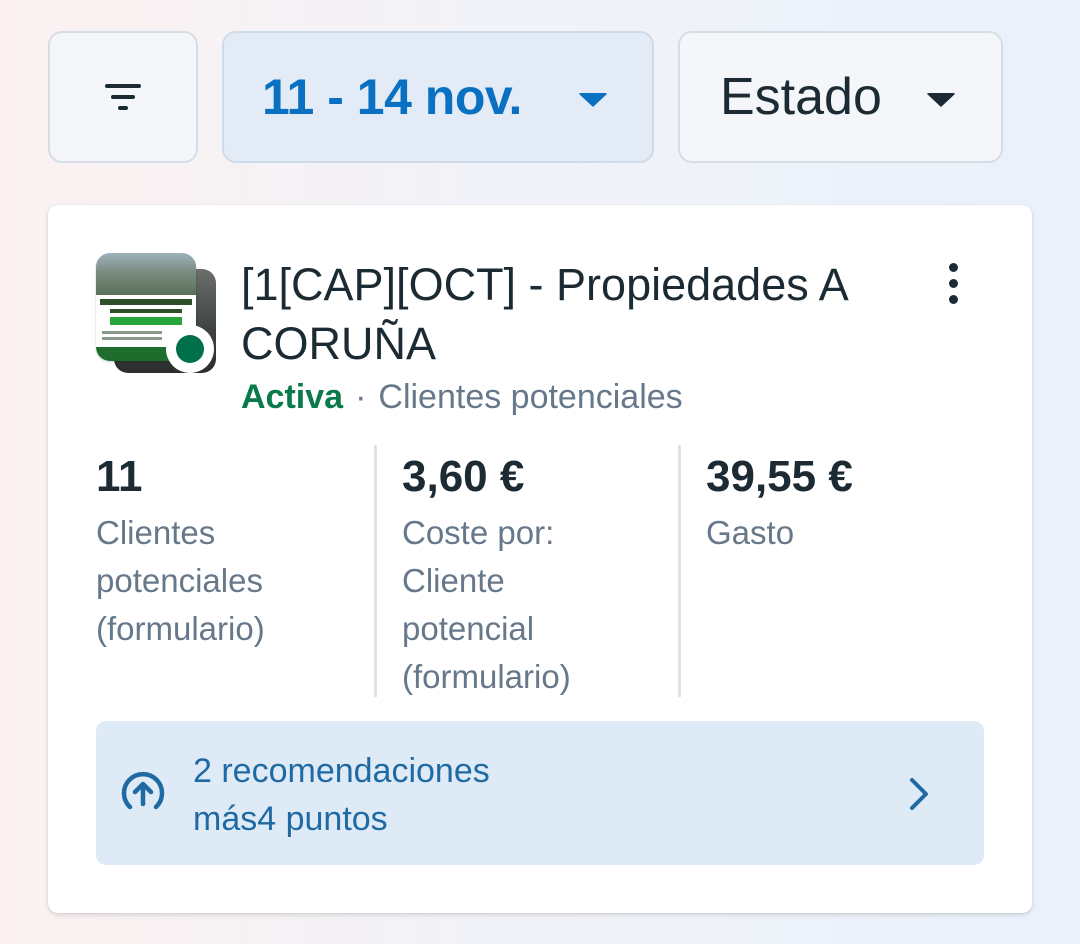  Describe the element at coordinates (392, 97) in the screenshot. I see `date-range-label: 11 - 14 nov.` at that location.